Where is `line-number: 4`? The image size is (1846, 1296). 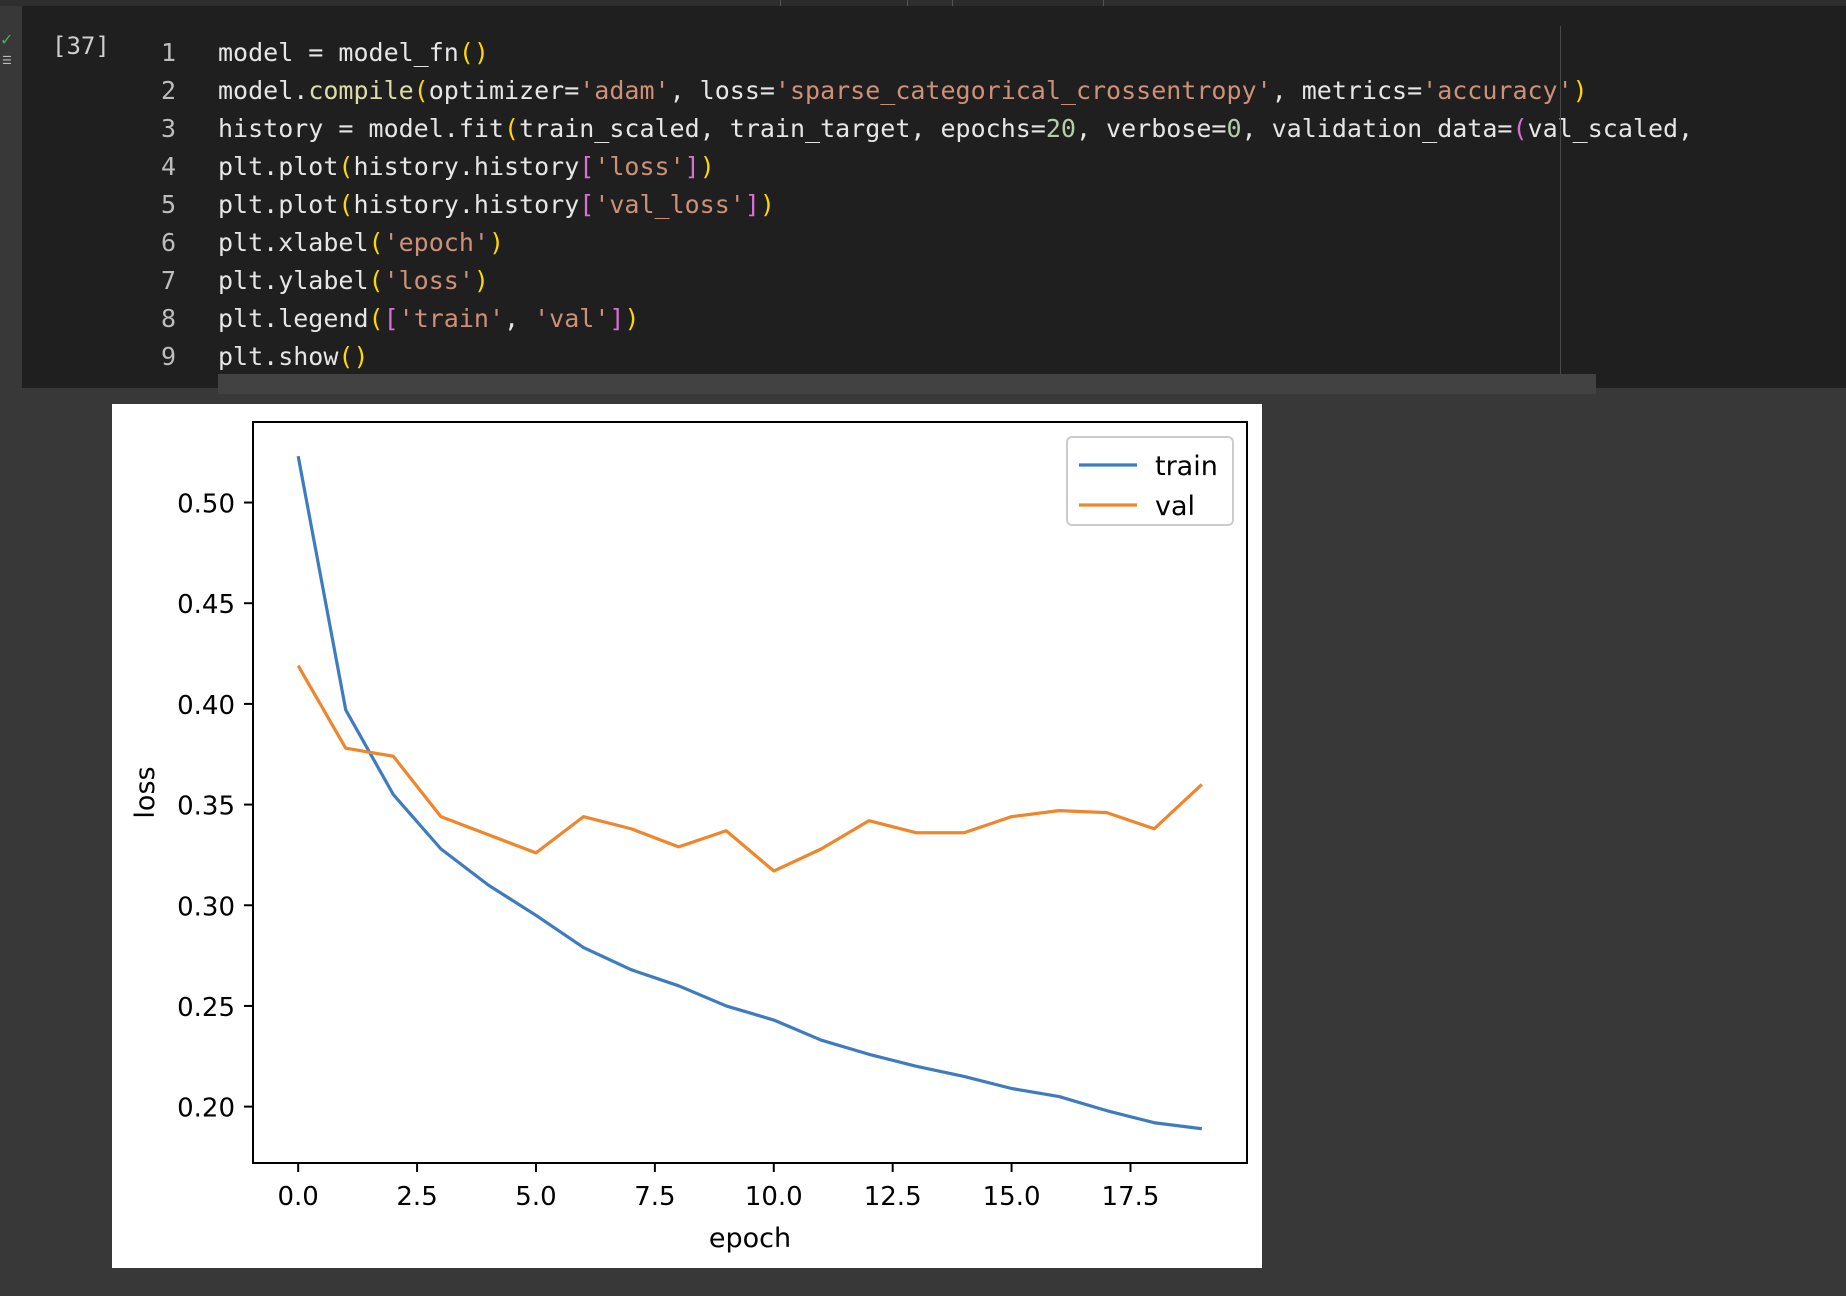 line-number: 4 is located at coordinates (168, 166).